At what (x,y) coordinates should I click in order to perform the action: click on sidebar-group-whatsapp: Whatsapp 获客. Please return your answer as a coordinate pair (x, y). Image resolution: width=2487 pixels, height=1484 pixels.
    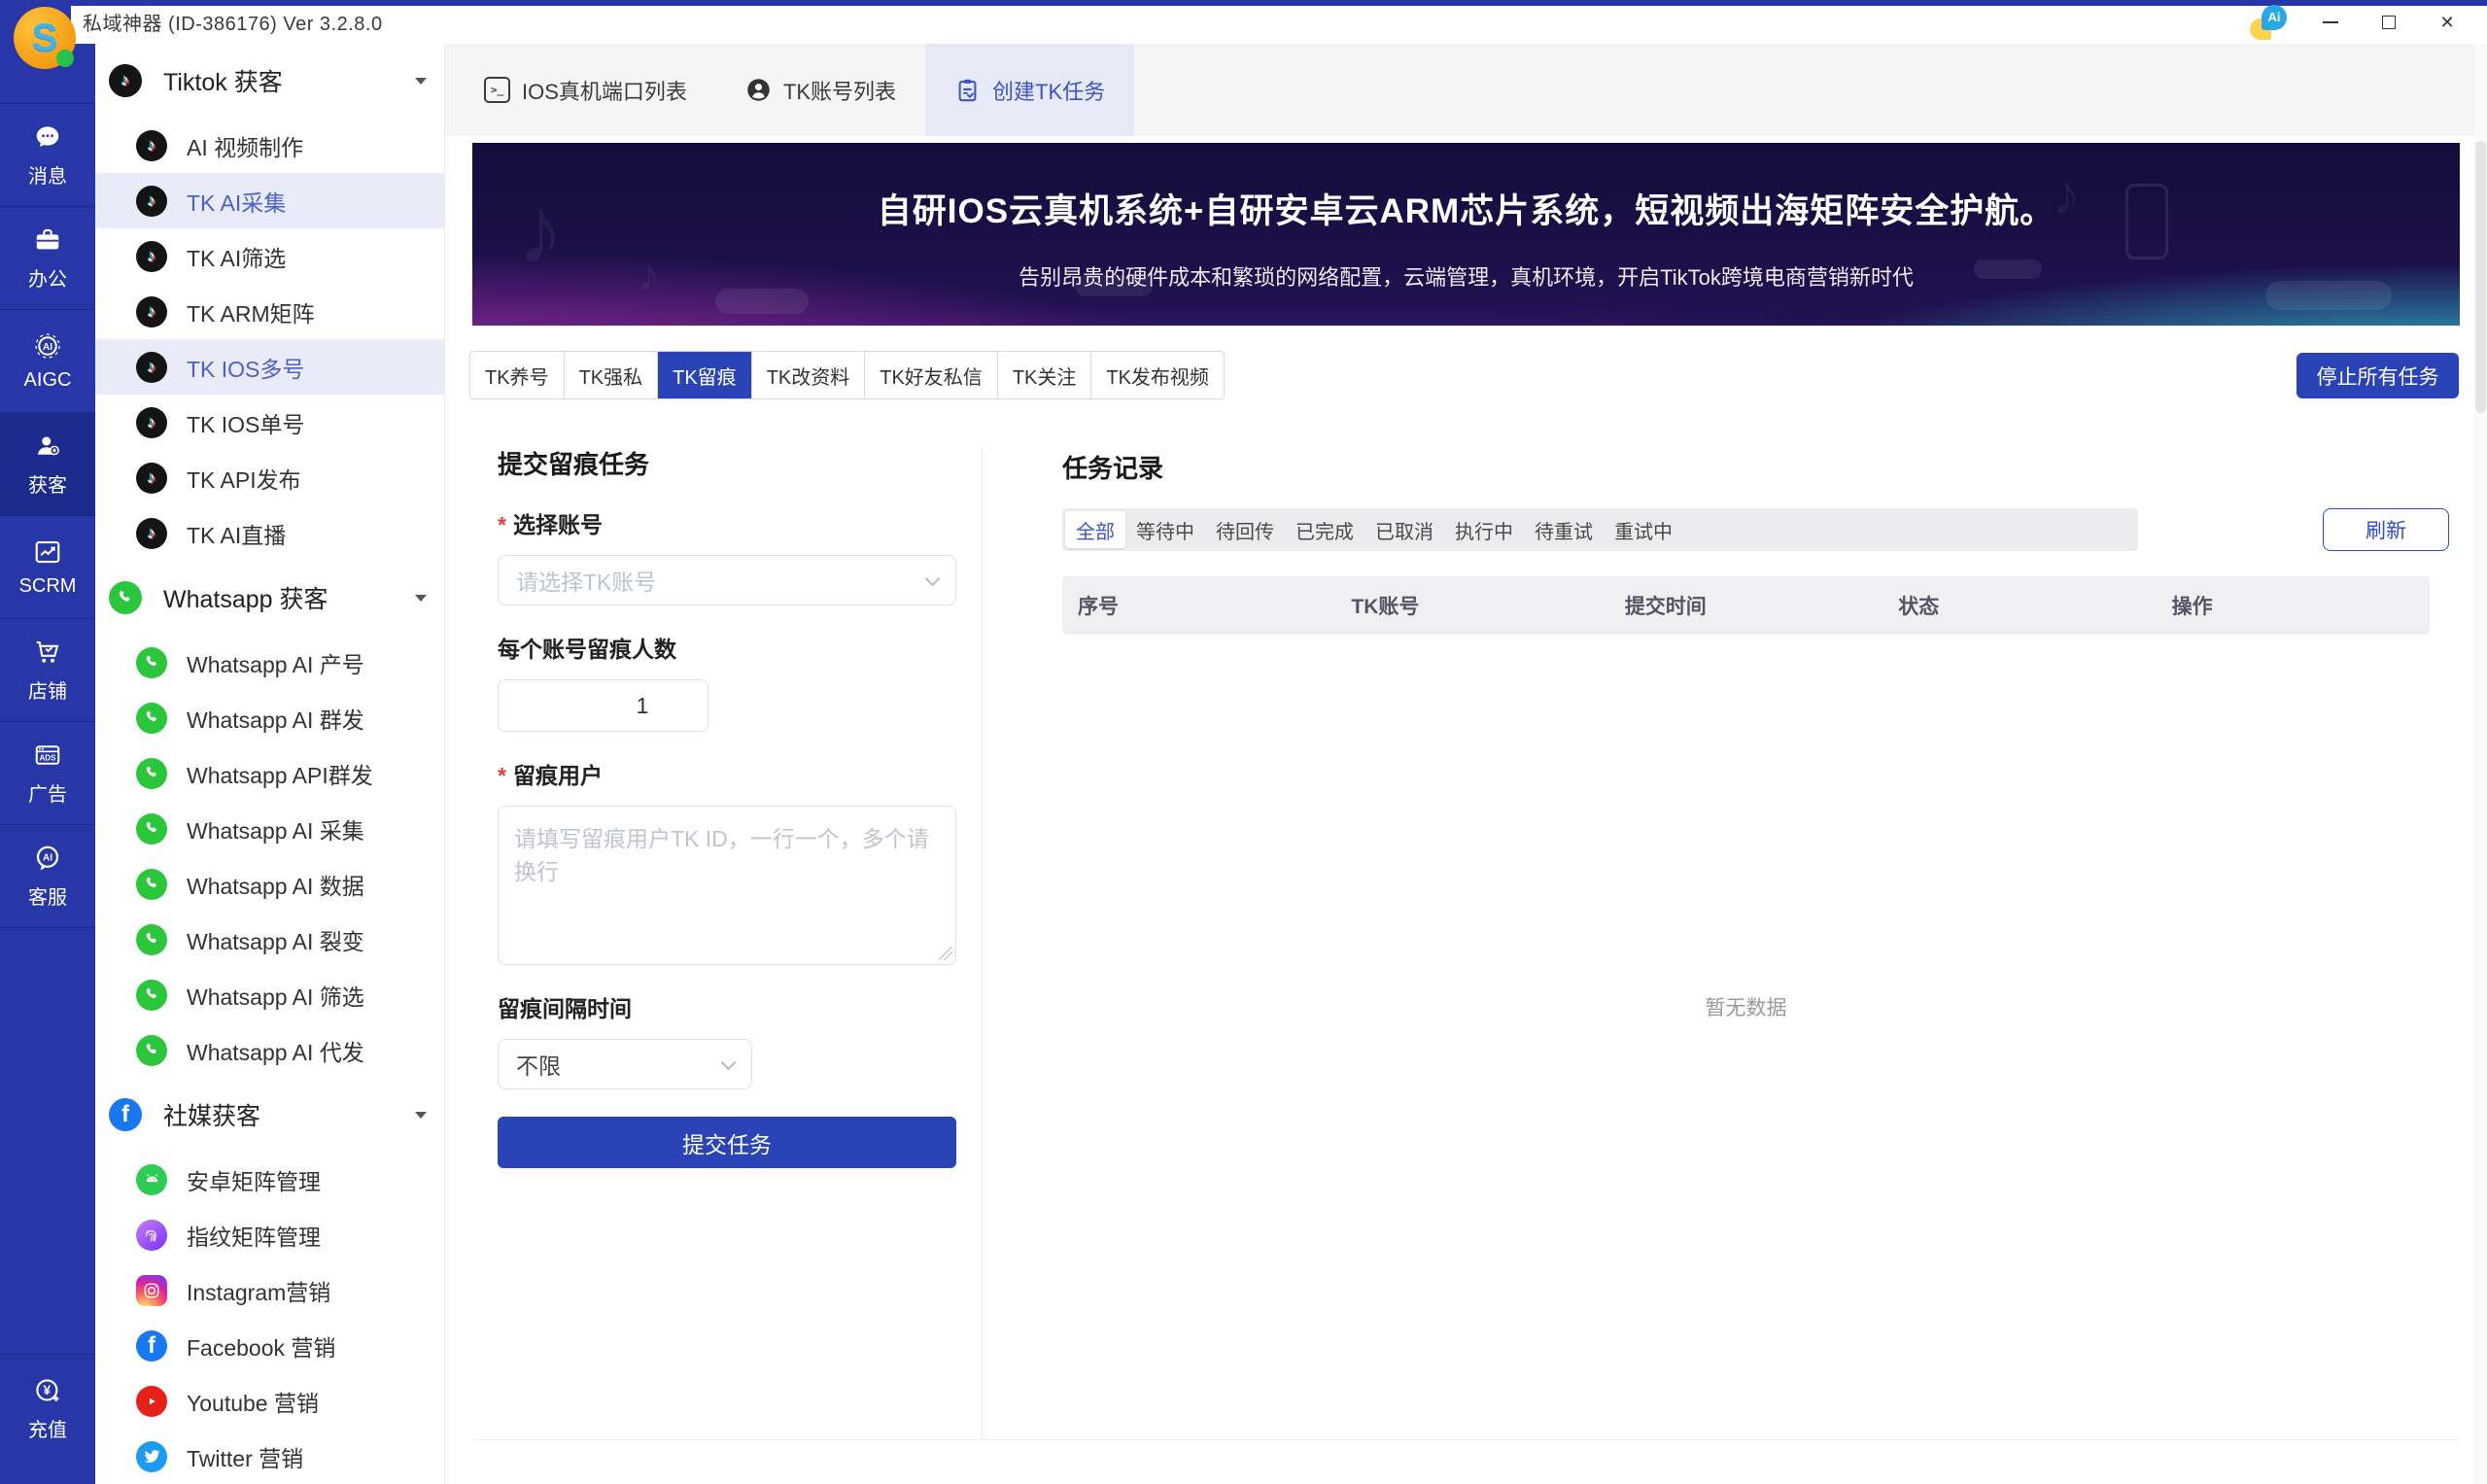
    Looking at the image, I should click on (270, 598).